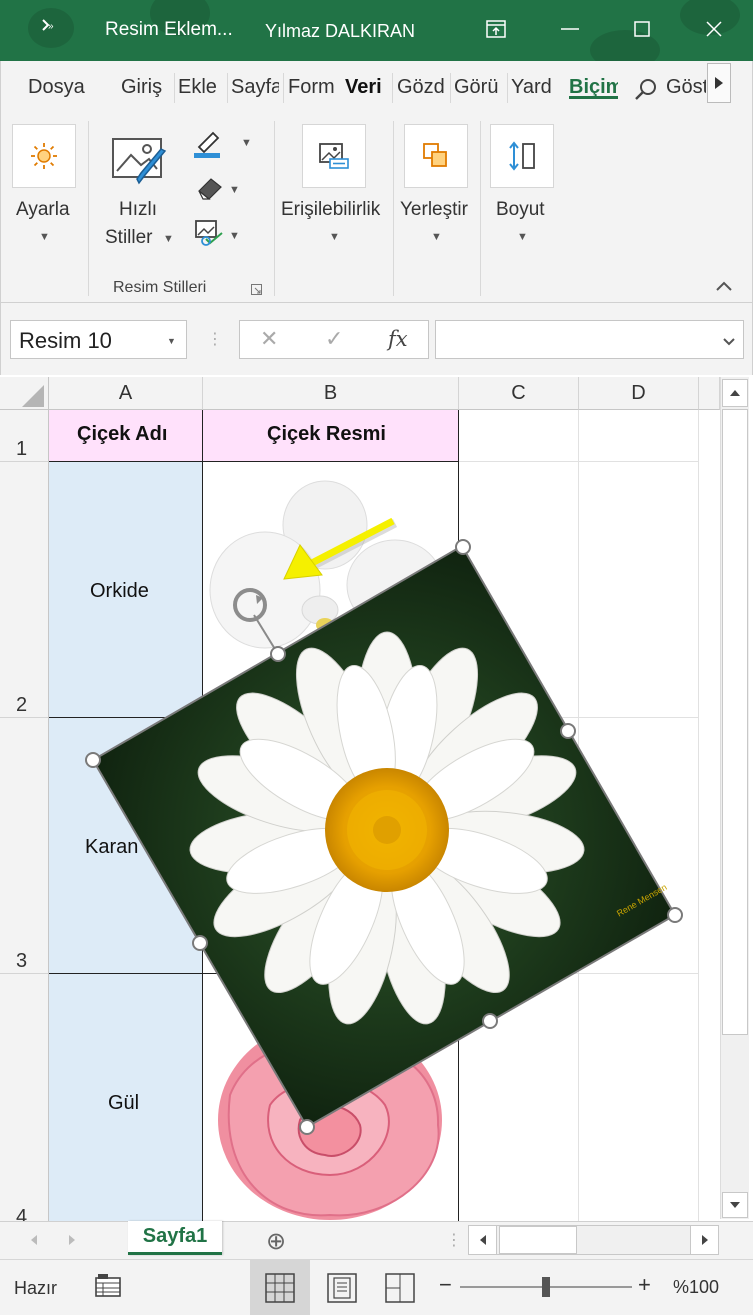 The image size is (753, 1315). Describe the element at coordinates (108, 1288) in the screenshot. I see `macro-record-icon` at that location.